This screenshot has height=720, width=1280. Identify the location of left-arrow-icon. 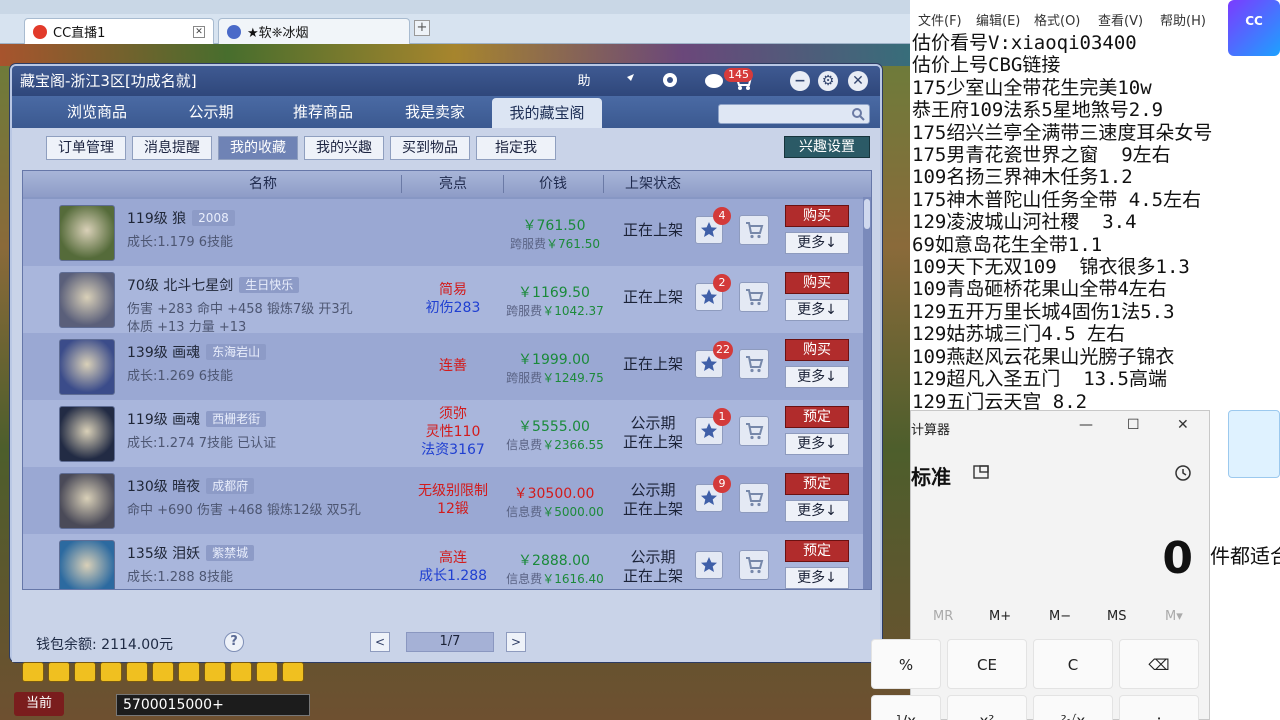
(33, 672).